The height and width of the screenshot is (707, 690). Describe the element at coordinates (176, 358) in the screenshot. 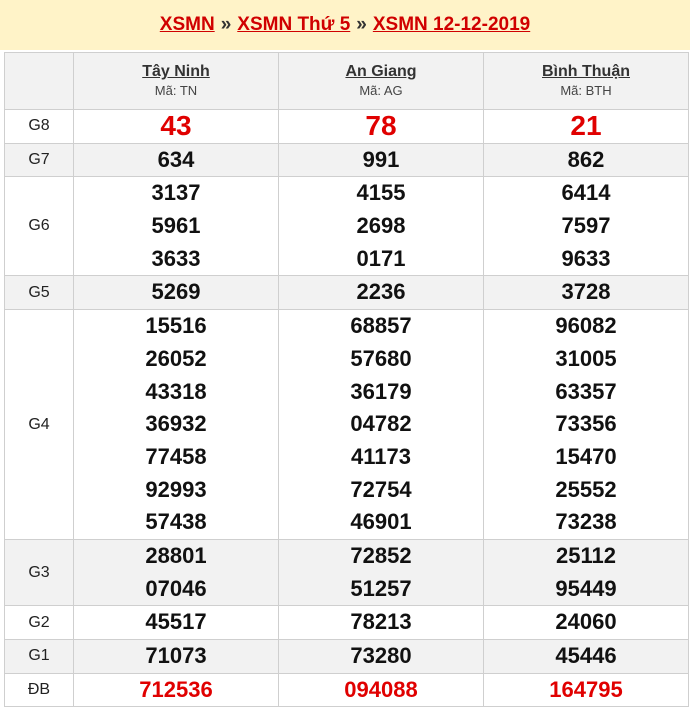

I see `prize-number: 26052` at that location.